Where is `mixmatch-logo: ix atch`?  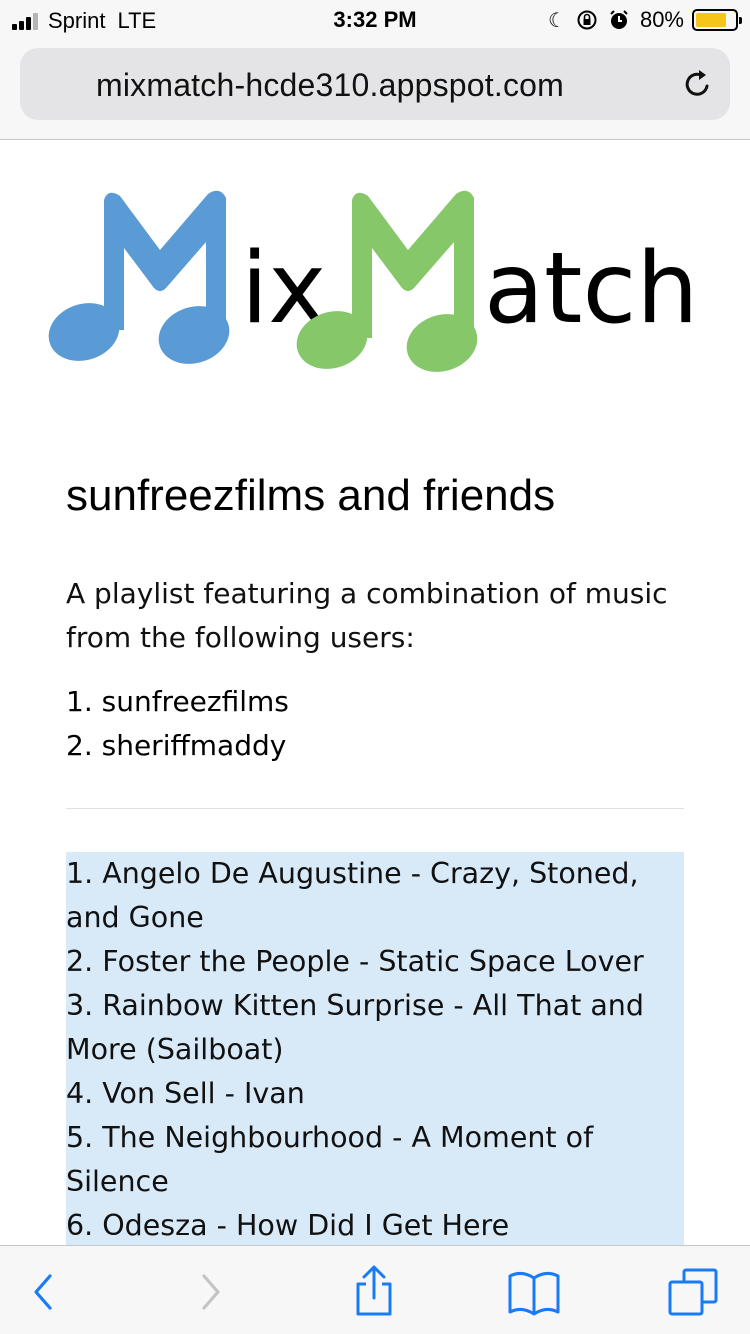
mixmatch-logo: ix atch is located at coordinates (373, 281).